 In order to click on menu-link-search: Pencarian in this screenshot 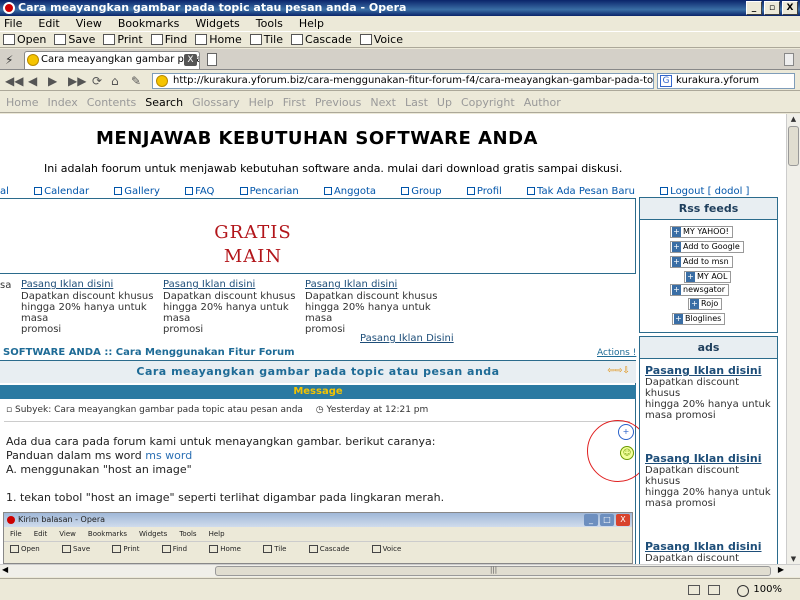, I will do `click(274, 191)`.